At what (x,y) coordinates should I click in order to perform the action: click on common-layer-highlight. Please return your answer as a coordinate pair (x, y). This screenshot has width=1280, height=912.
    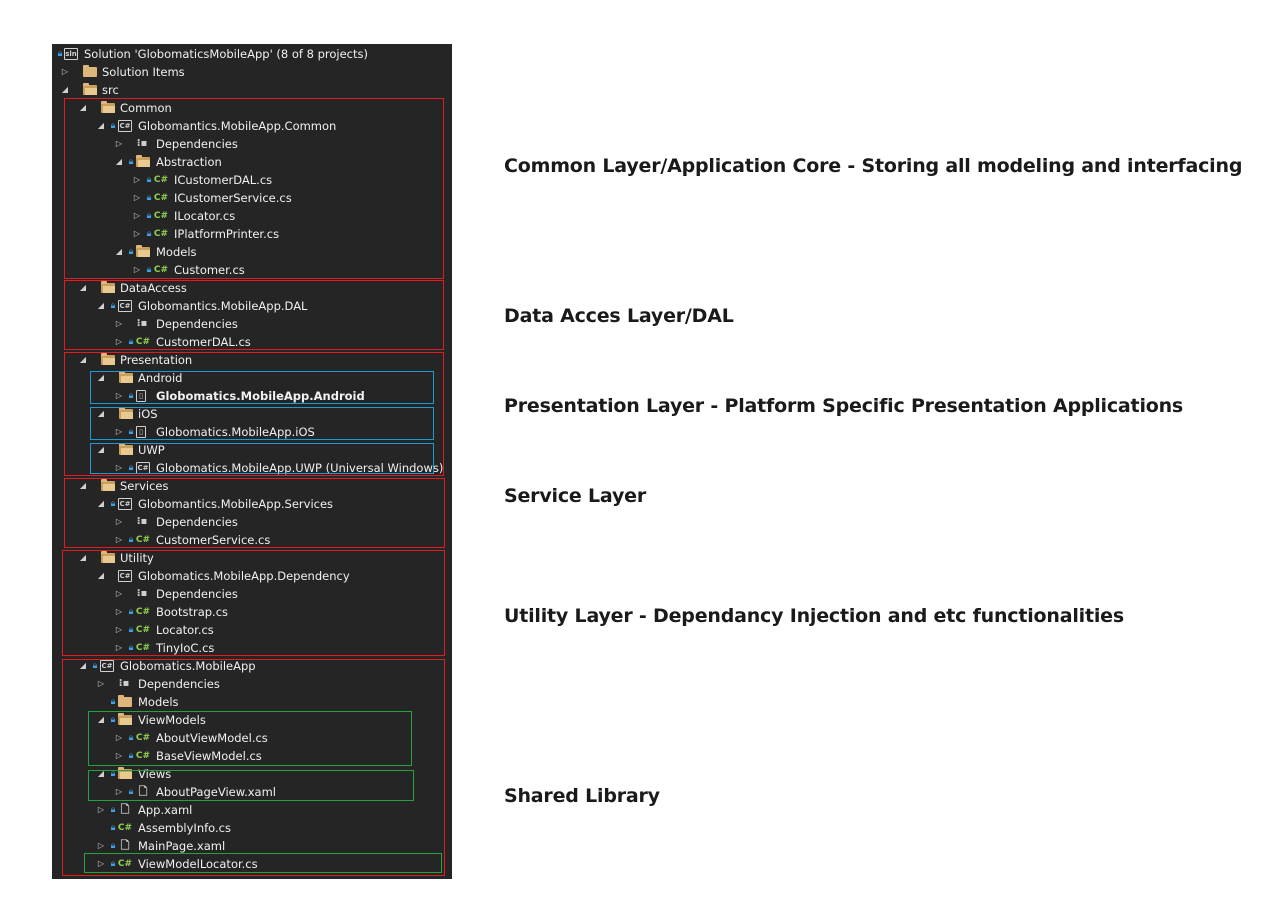
    Looking at the image, I should click on (254, 188).